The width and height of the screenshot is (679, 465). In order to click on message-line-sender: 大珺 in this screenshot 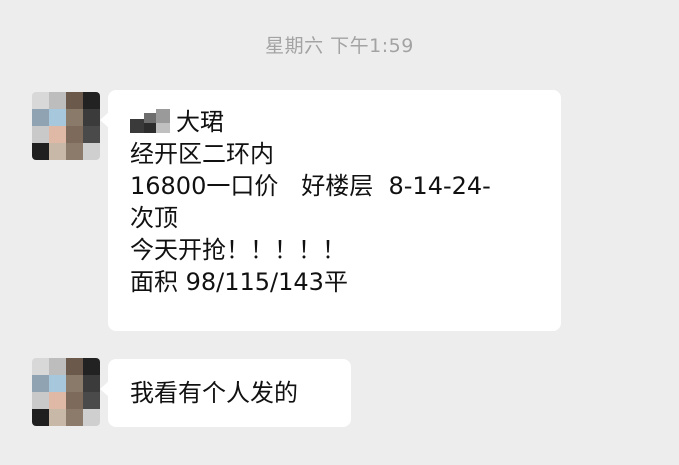, I will do `click(345, 122)`.